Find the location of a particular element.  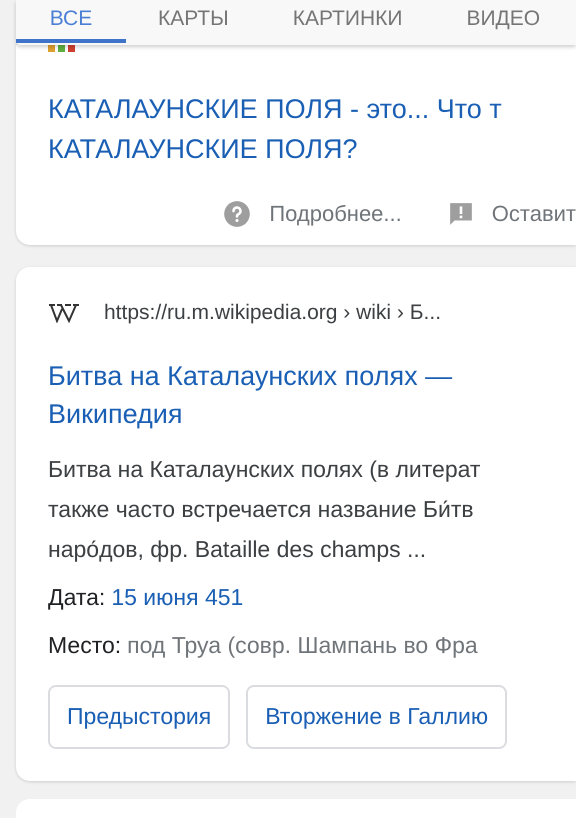

site-favicon-icon is located at coordinates (62, 49).